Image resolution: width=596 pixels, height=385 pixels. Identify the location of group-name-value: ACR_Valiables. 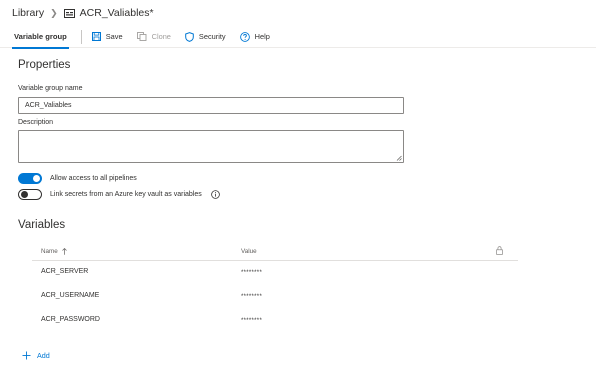
(48, 105).